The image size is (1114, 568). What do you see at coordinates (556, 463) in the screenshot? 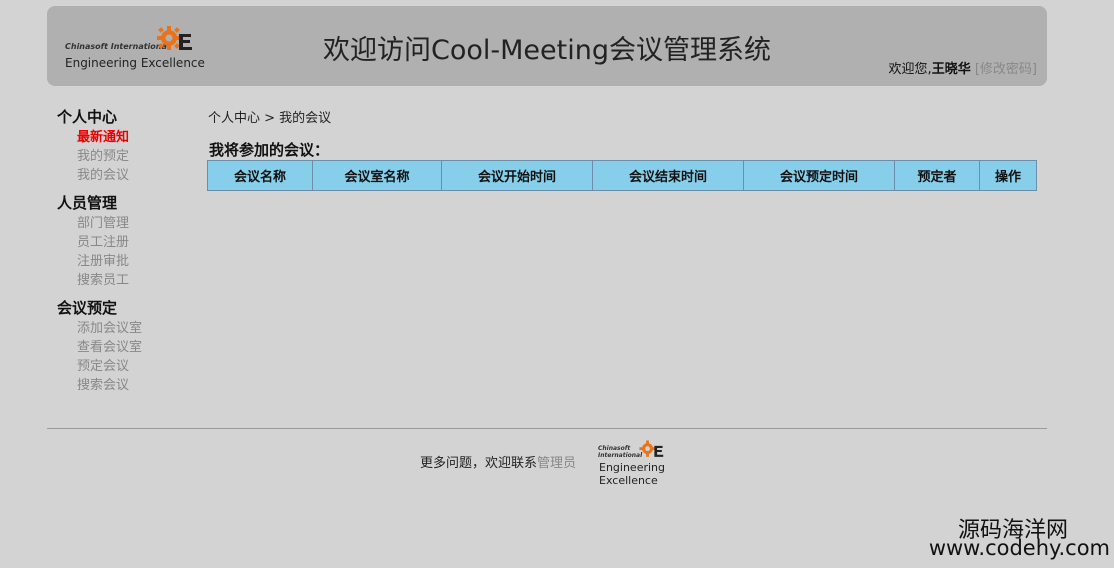
I see `admin-contact-link: 管理员` at bounding box center [556, 463].